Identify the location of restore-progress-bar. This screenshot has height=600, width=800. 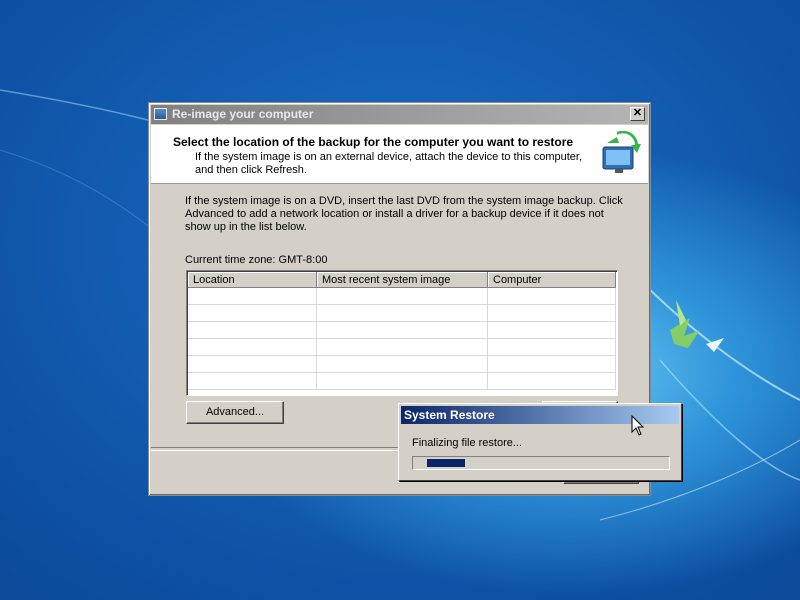
(541, 463).